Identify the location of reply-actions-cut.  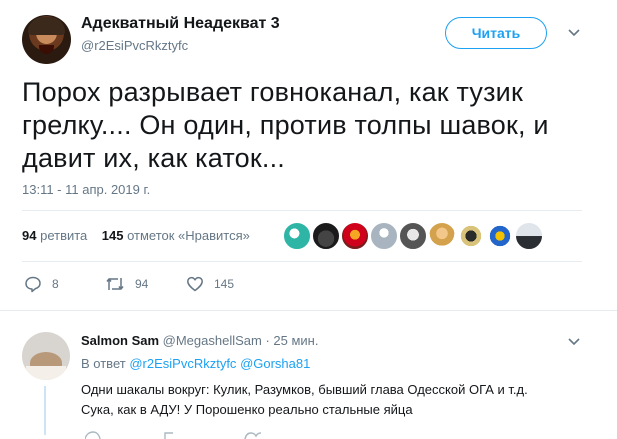
(173, 435).